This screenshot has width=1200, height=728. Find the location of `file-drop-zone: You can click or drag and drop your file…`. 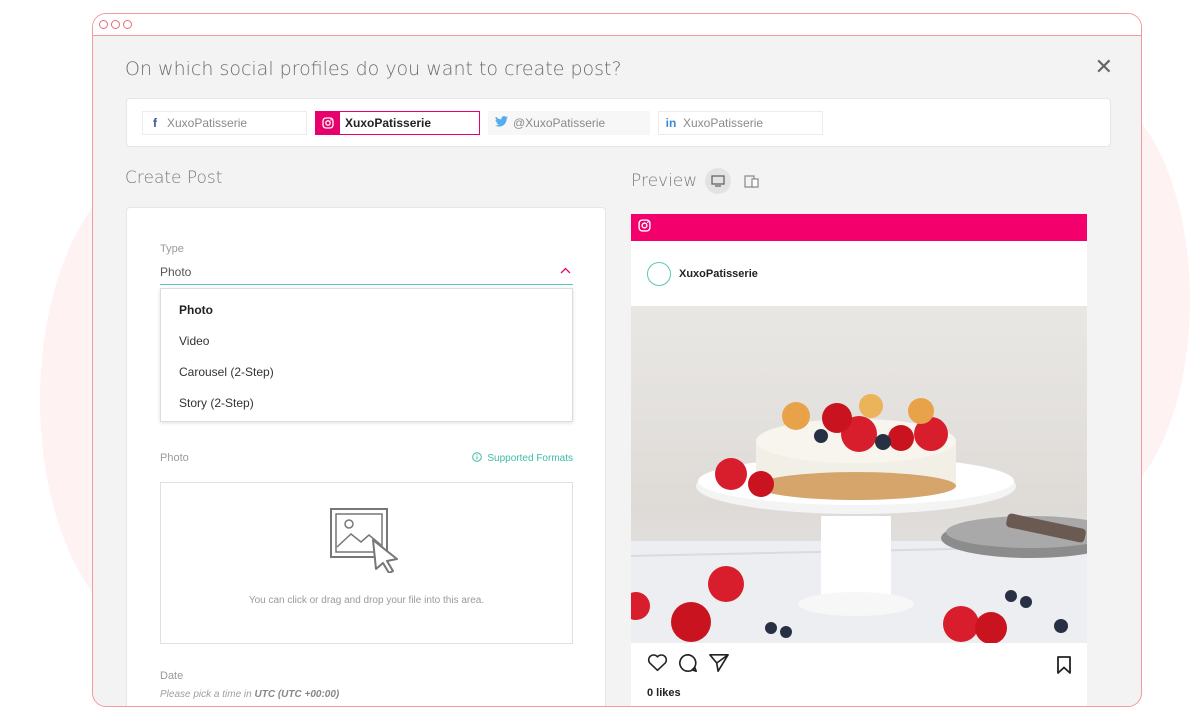

file-drop-zone: You can click or drag and drop your file… is located at coordinates (366, 563).